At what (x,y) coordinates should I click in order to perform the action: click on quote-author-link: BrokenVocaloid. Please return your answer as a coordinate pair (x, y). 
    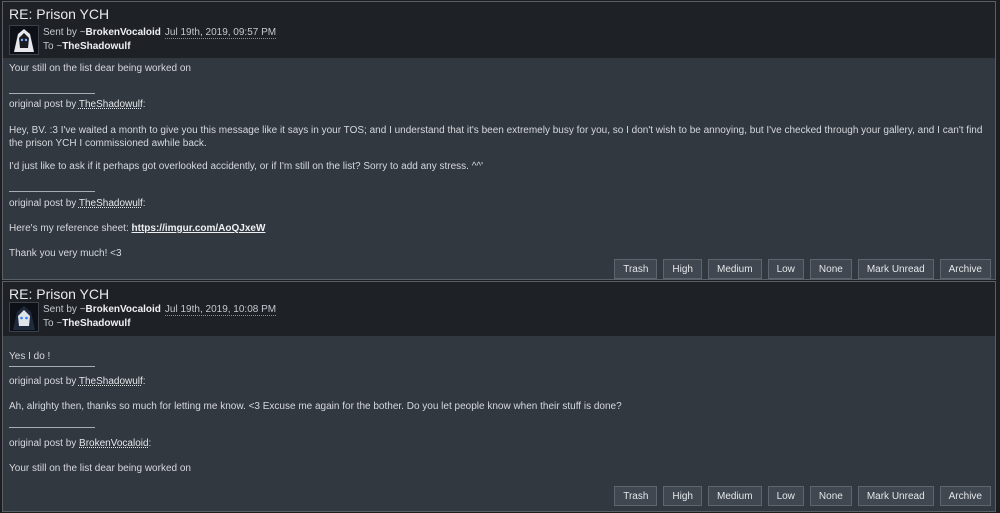
    Looking at the image, I should click on (114, 443).